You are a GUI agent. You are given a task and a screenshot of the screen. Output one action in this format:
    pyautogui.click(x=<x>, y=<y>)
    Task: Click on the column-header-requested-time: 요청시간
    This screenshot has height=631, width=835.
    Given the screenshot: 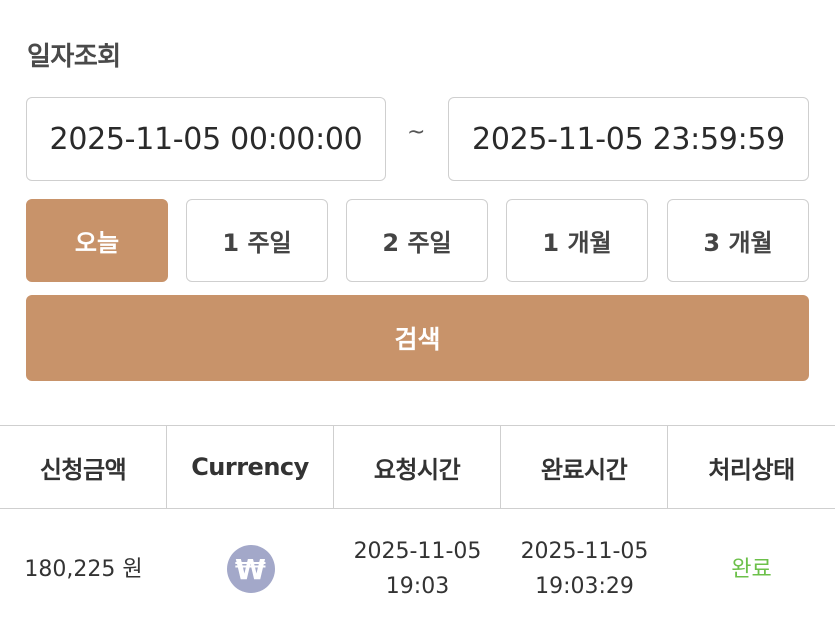 What is the action you would take?
    pyautogui.click(x=417, y=467)
    